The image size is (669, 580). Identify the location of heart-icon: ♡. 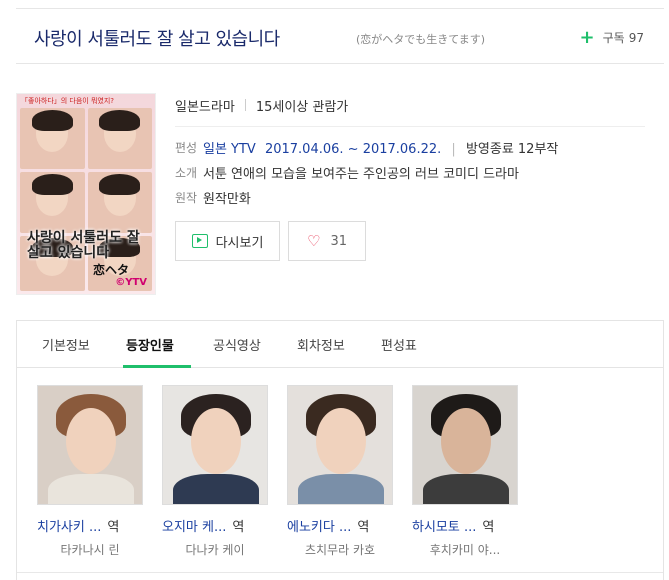
(314, 241).